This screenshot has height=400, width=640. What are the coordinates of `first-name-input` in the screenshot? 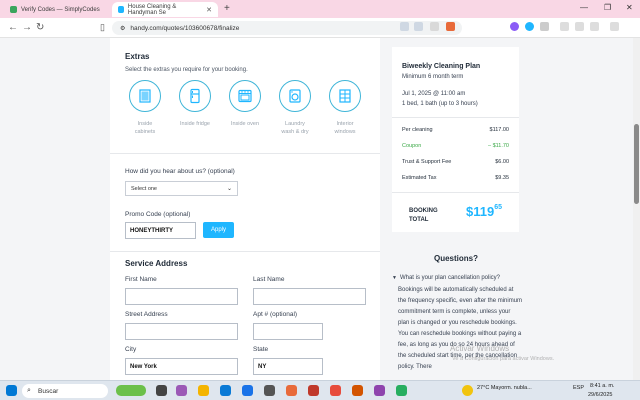 It's located at (181, 296).